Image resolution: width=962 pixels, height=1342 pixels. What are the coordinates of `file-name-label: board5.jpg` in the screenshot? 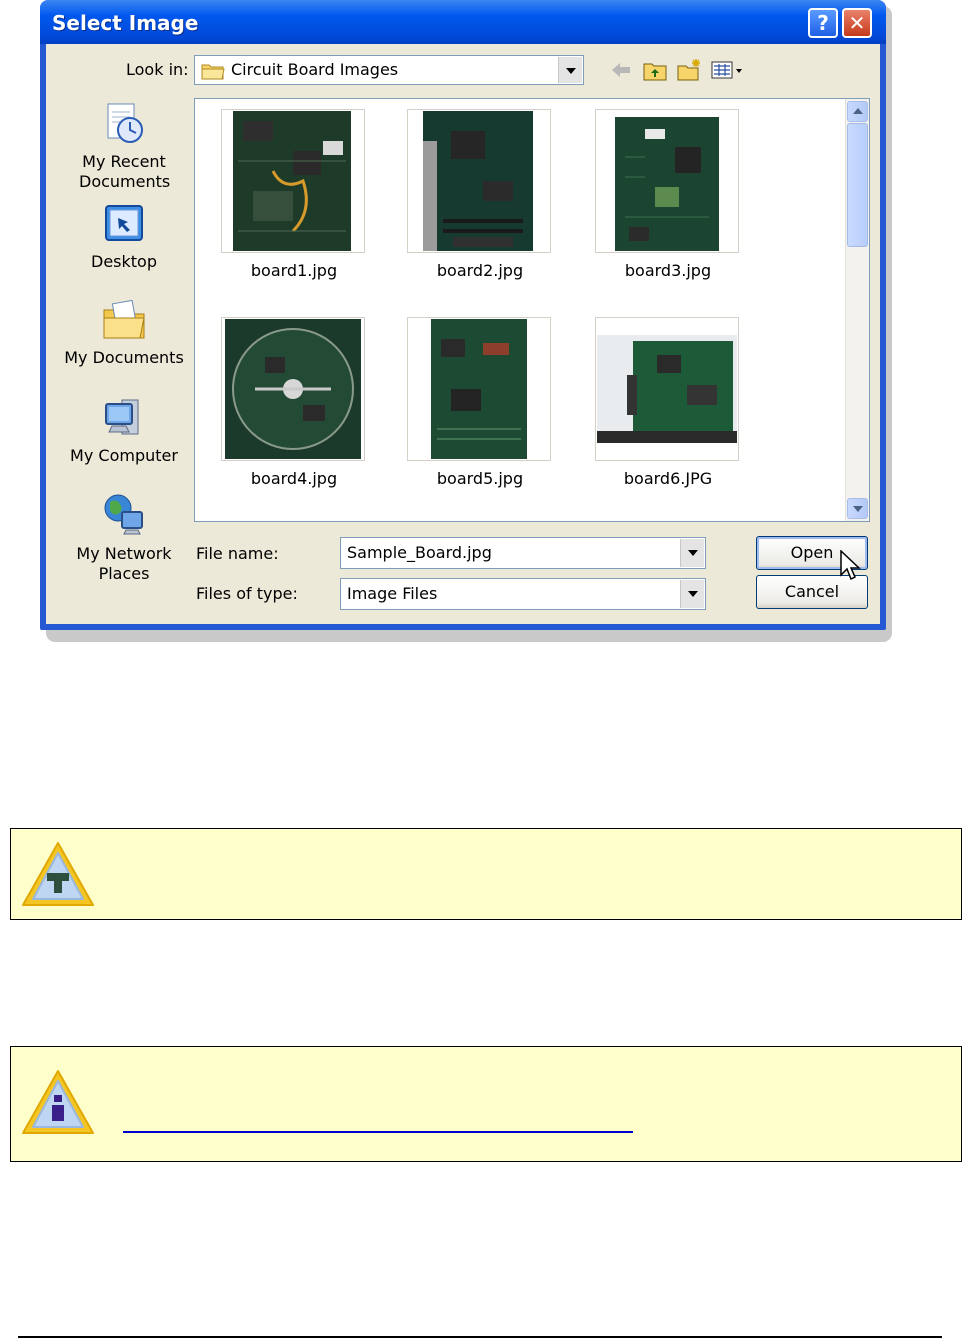 It's located at (480, 478).